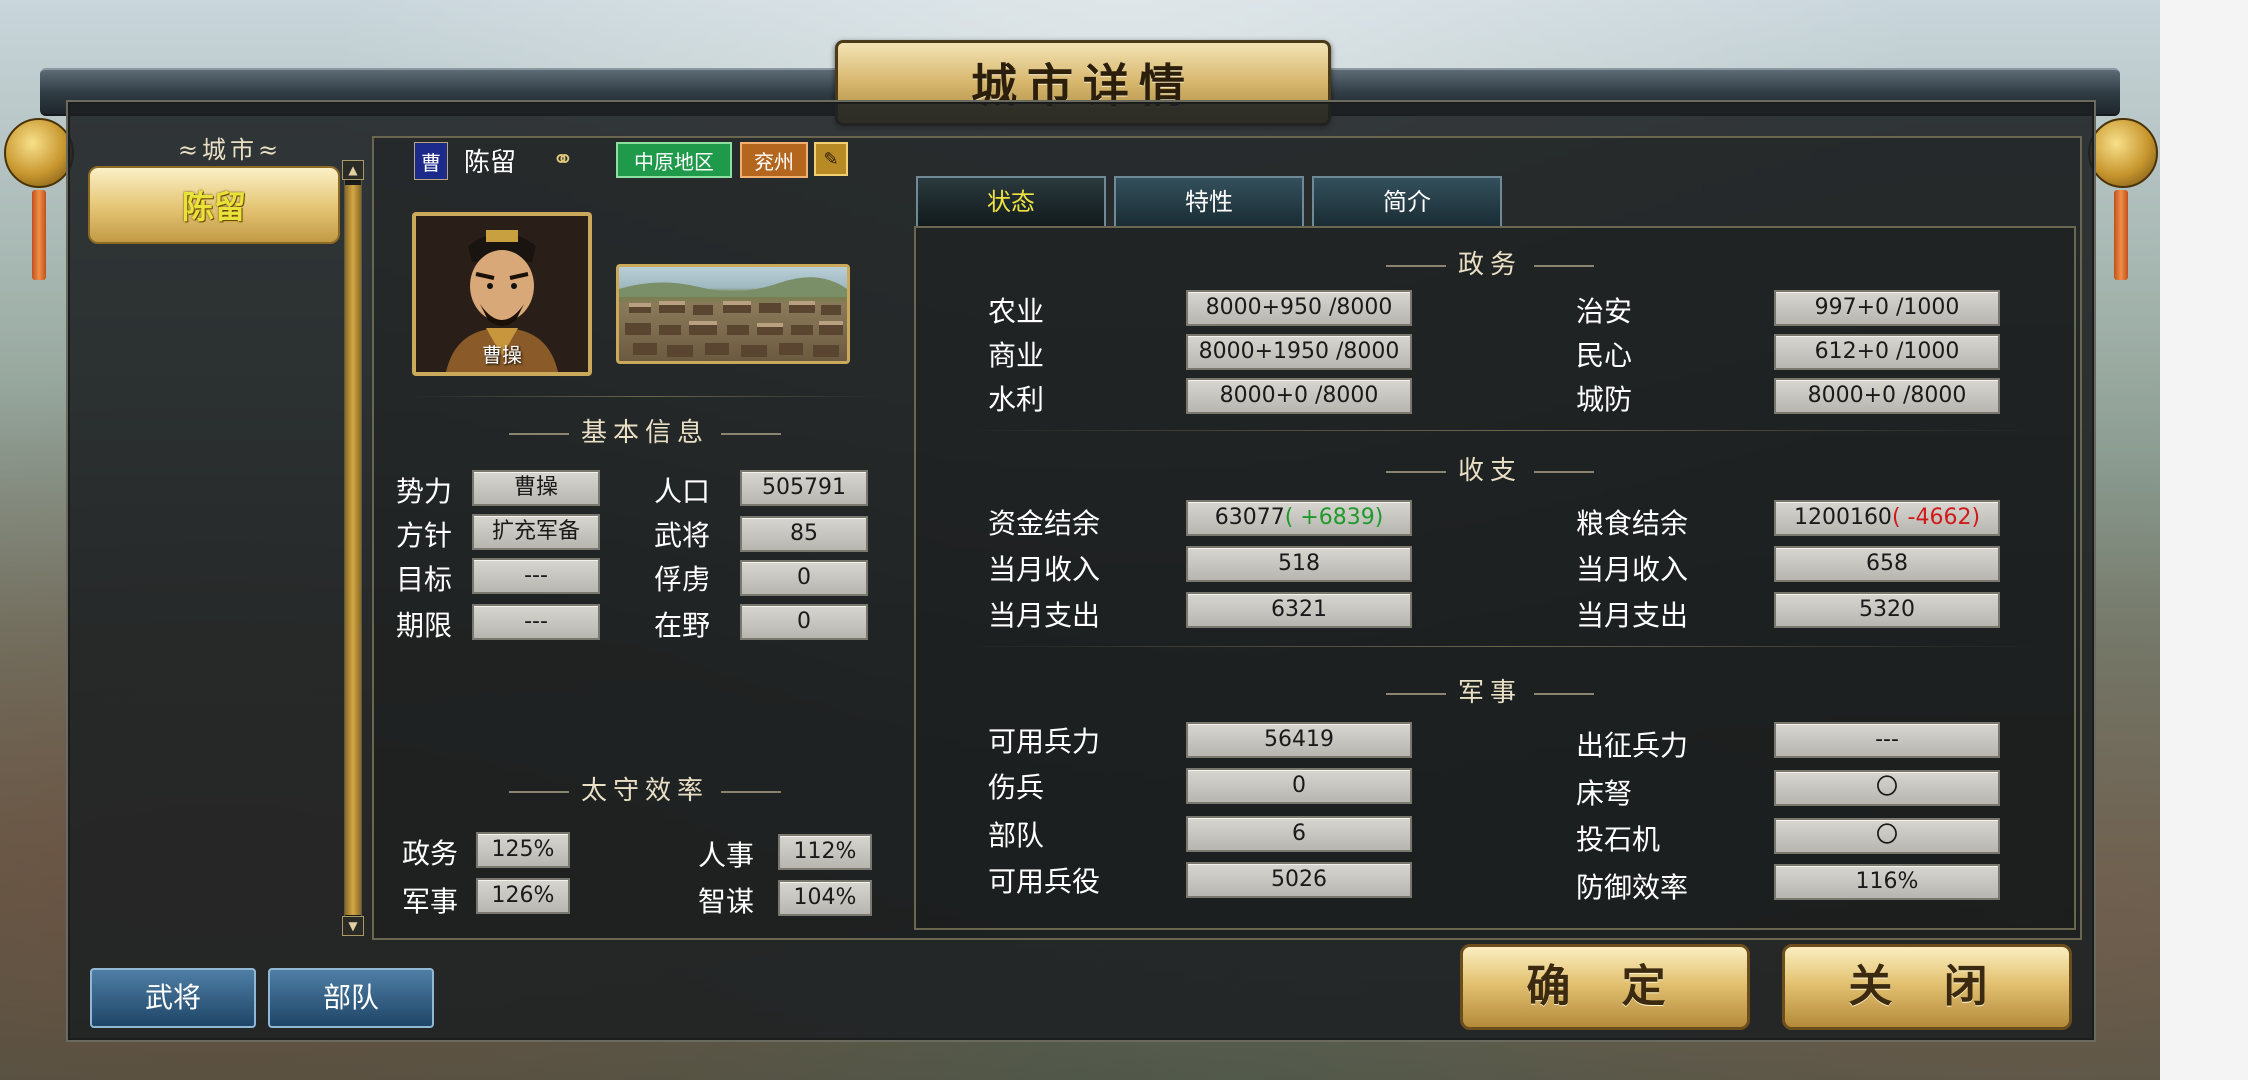  I want to click on population-label: 人口, so click(682, 491).